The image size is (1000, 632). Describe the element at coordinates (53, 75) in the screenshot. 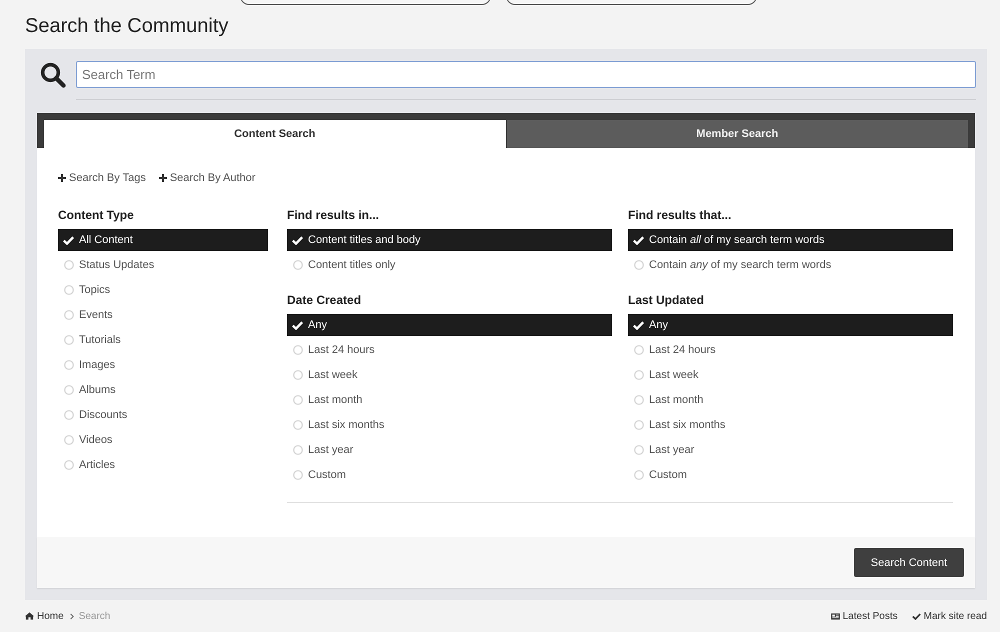

I see `search-icon` at that location.